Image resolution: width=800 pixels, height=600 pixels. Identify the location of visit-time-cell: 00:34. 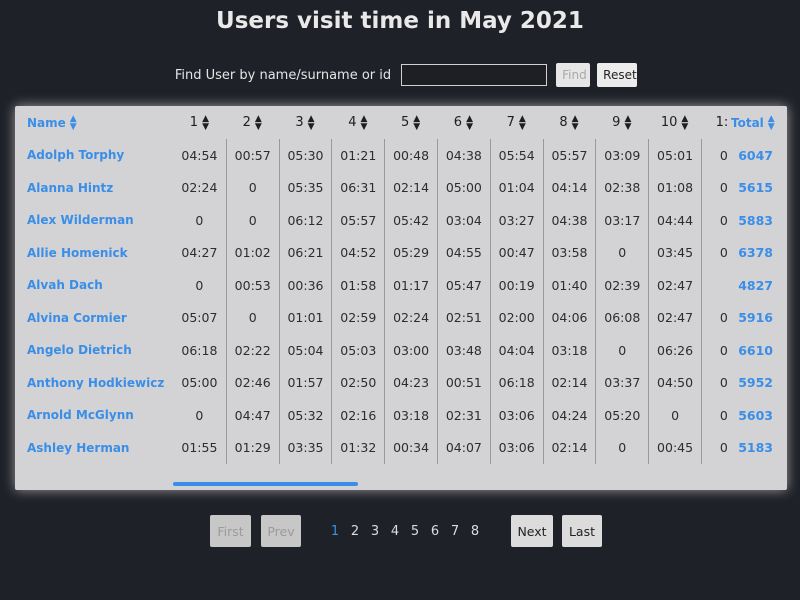
(410, 447).